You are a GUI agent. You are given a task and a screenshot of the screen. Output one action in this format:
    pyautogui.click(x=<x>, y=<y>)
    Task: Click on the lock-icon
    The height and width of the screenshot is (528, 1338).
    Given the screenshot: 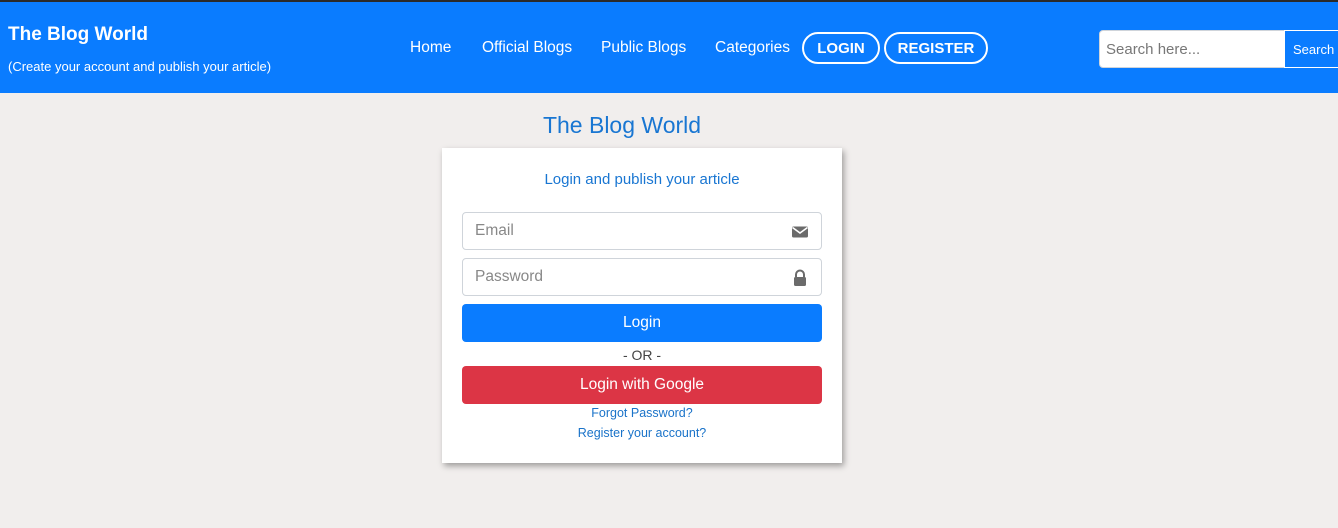 What is the action you would take?
    pyautogui.click(x=800, y=277)
    